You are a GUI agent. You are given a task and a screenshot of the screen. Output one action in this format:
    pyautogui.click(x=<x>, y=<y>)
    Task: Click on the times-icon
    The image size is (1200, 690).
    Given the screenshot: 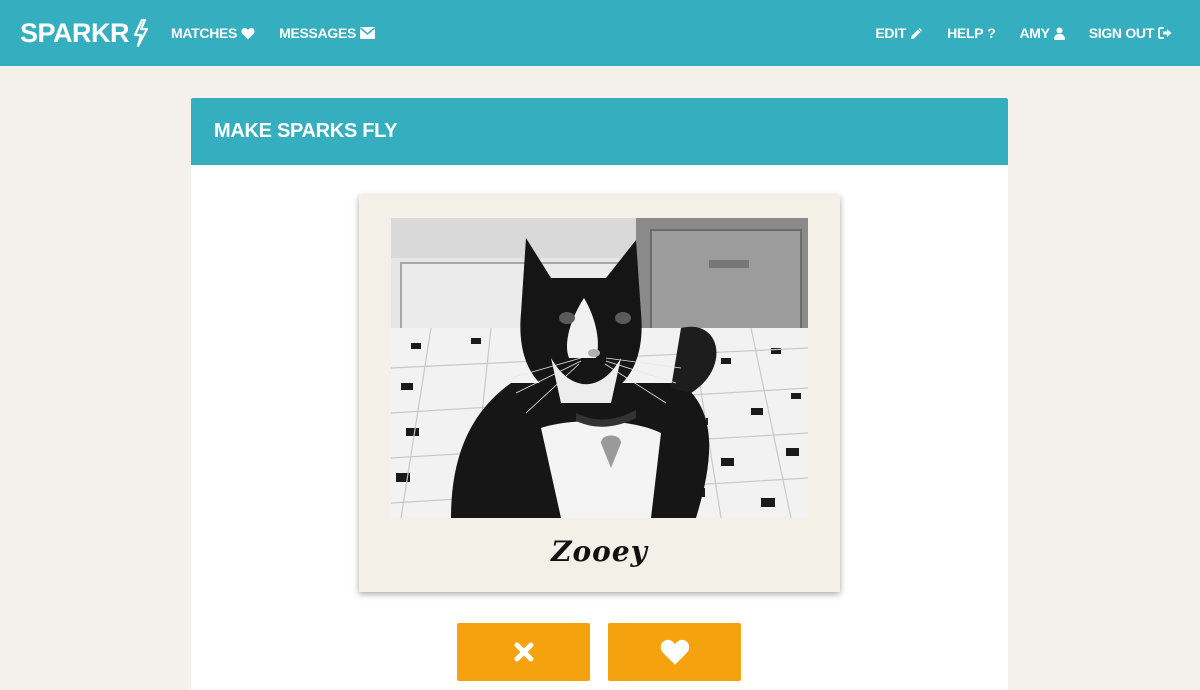 What is the action you would take?
    pyautogui.click(x=523, y=652)
    